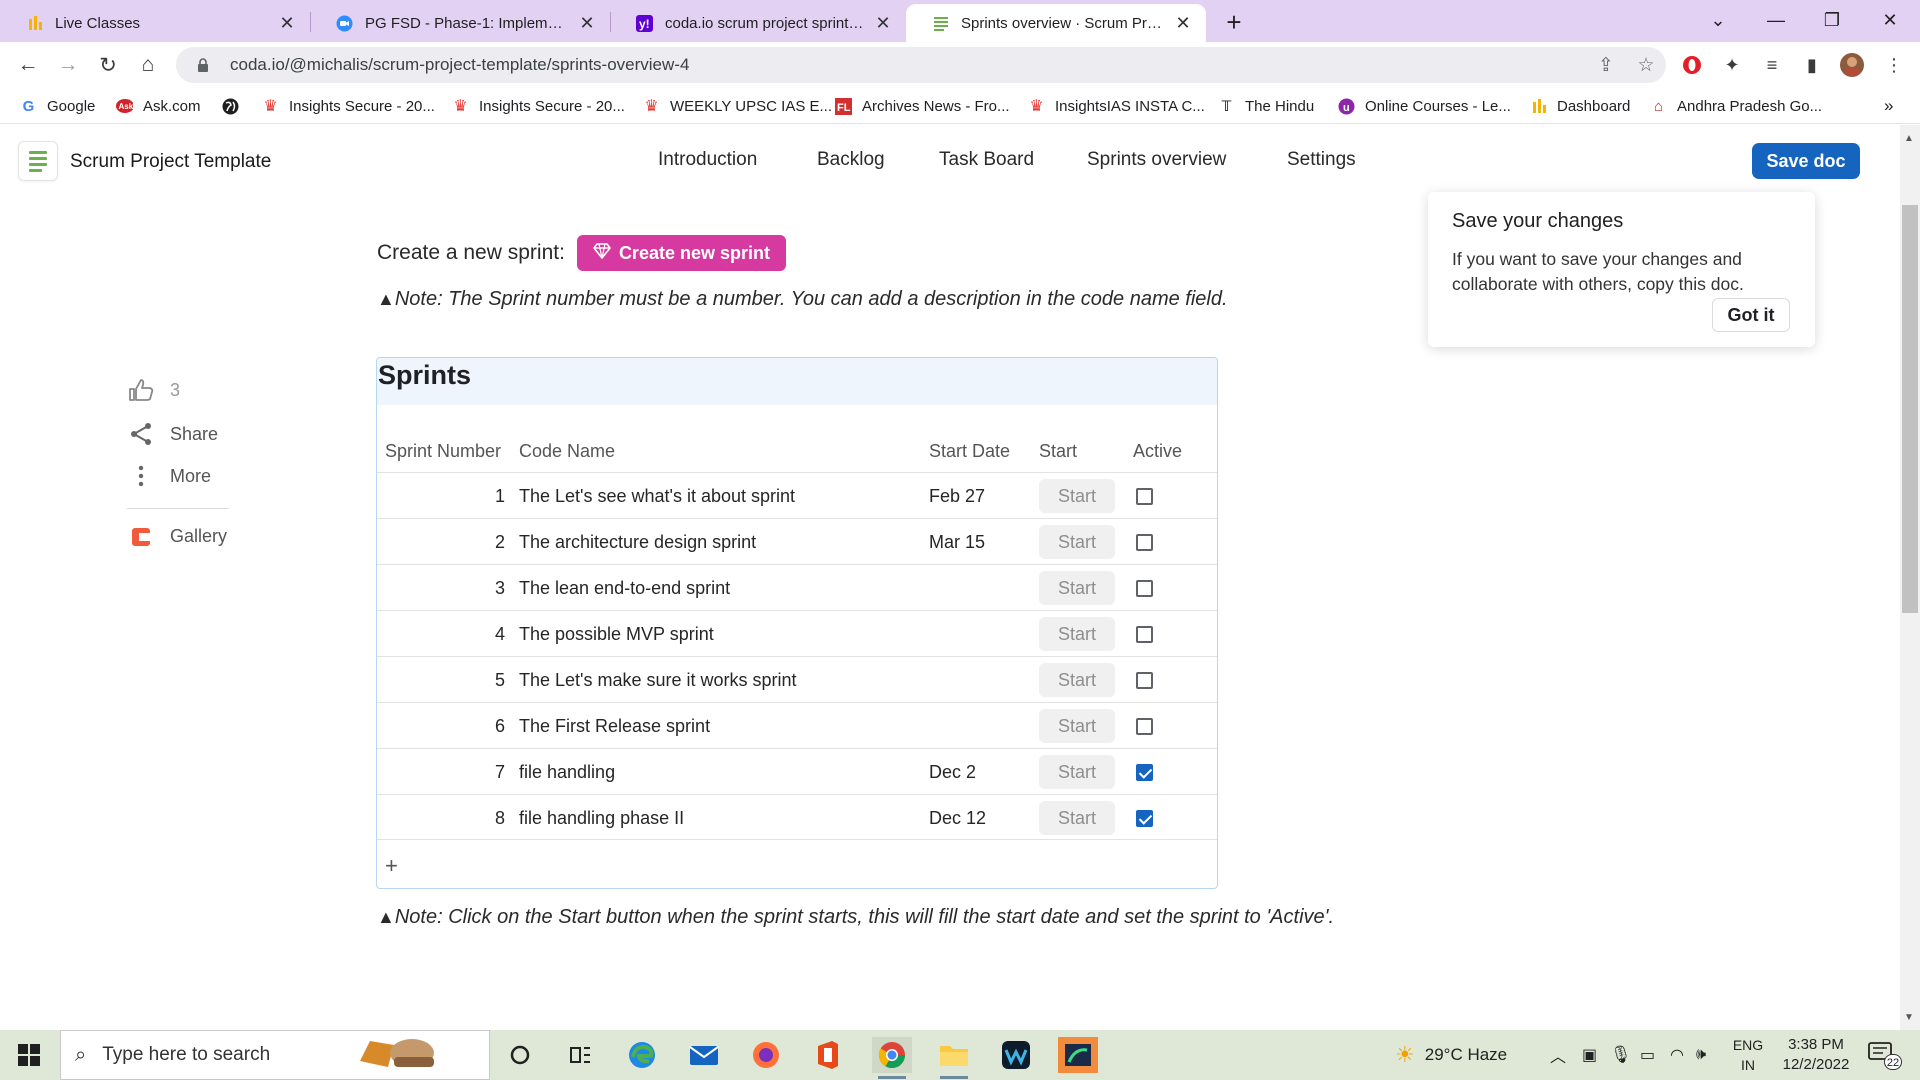 The width and height of the screenshot is (1920, 1080). Describe the element at coordinates (797, 725) in the screenshot. I see `table-row: 6 The First Release sprint Start` at that location.